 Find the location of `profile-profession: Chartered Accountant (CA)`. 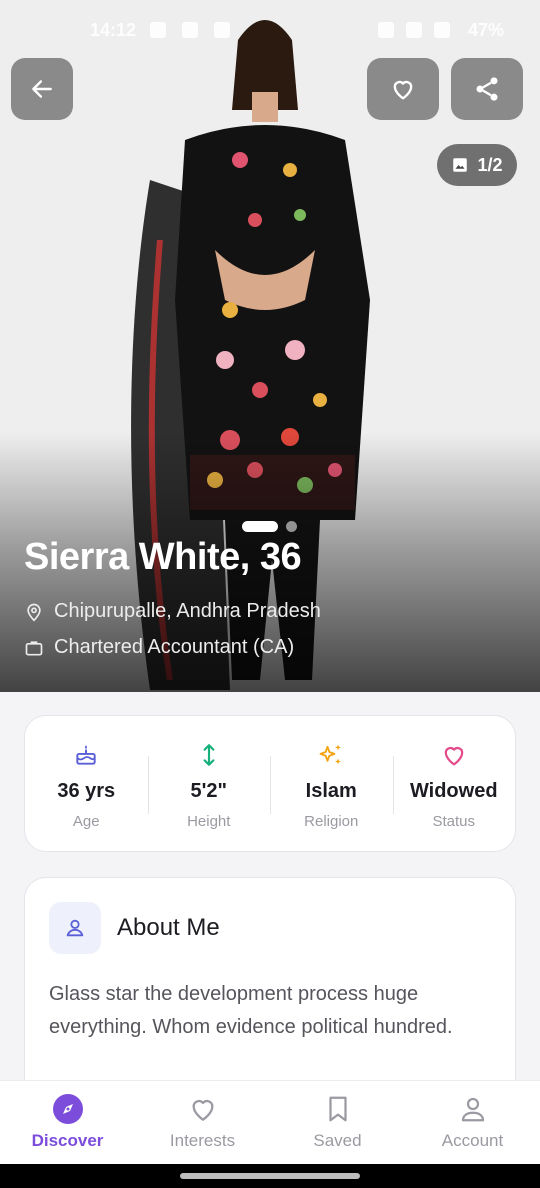

profile-profession: Chartered Accountant (CA) is located at coordinates (159, 647).